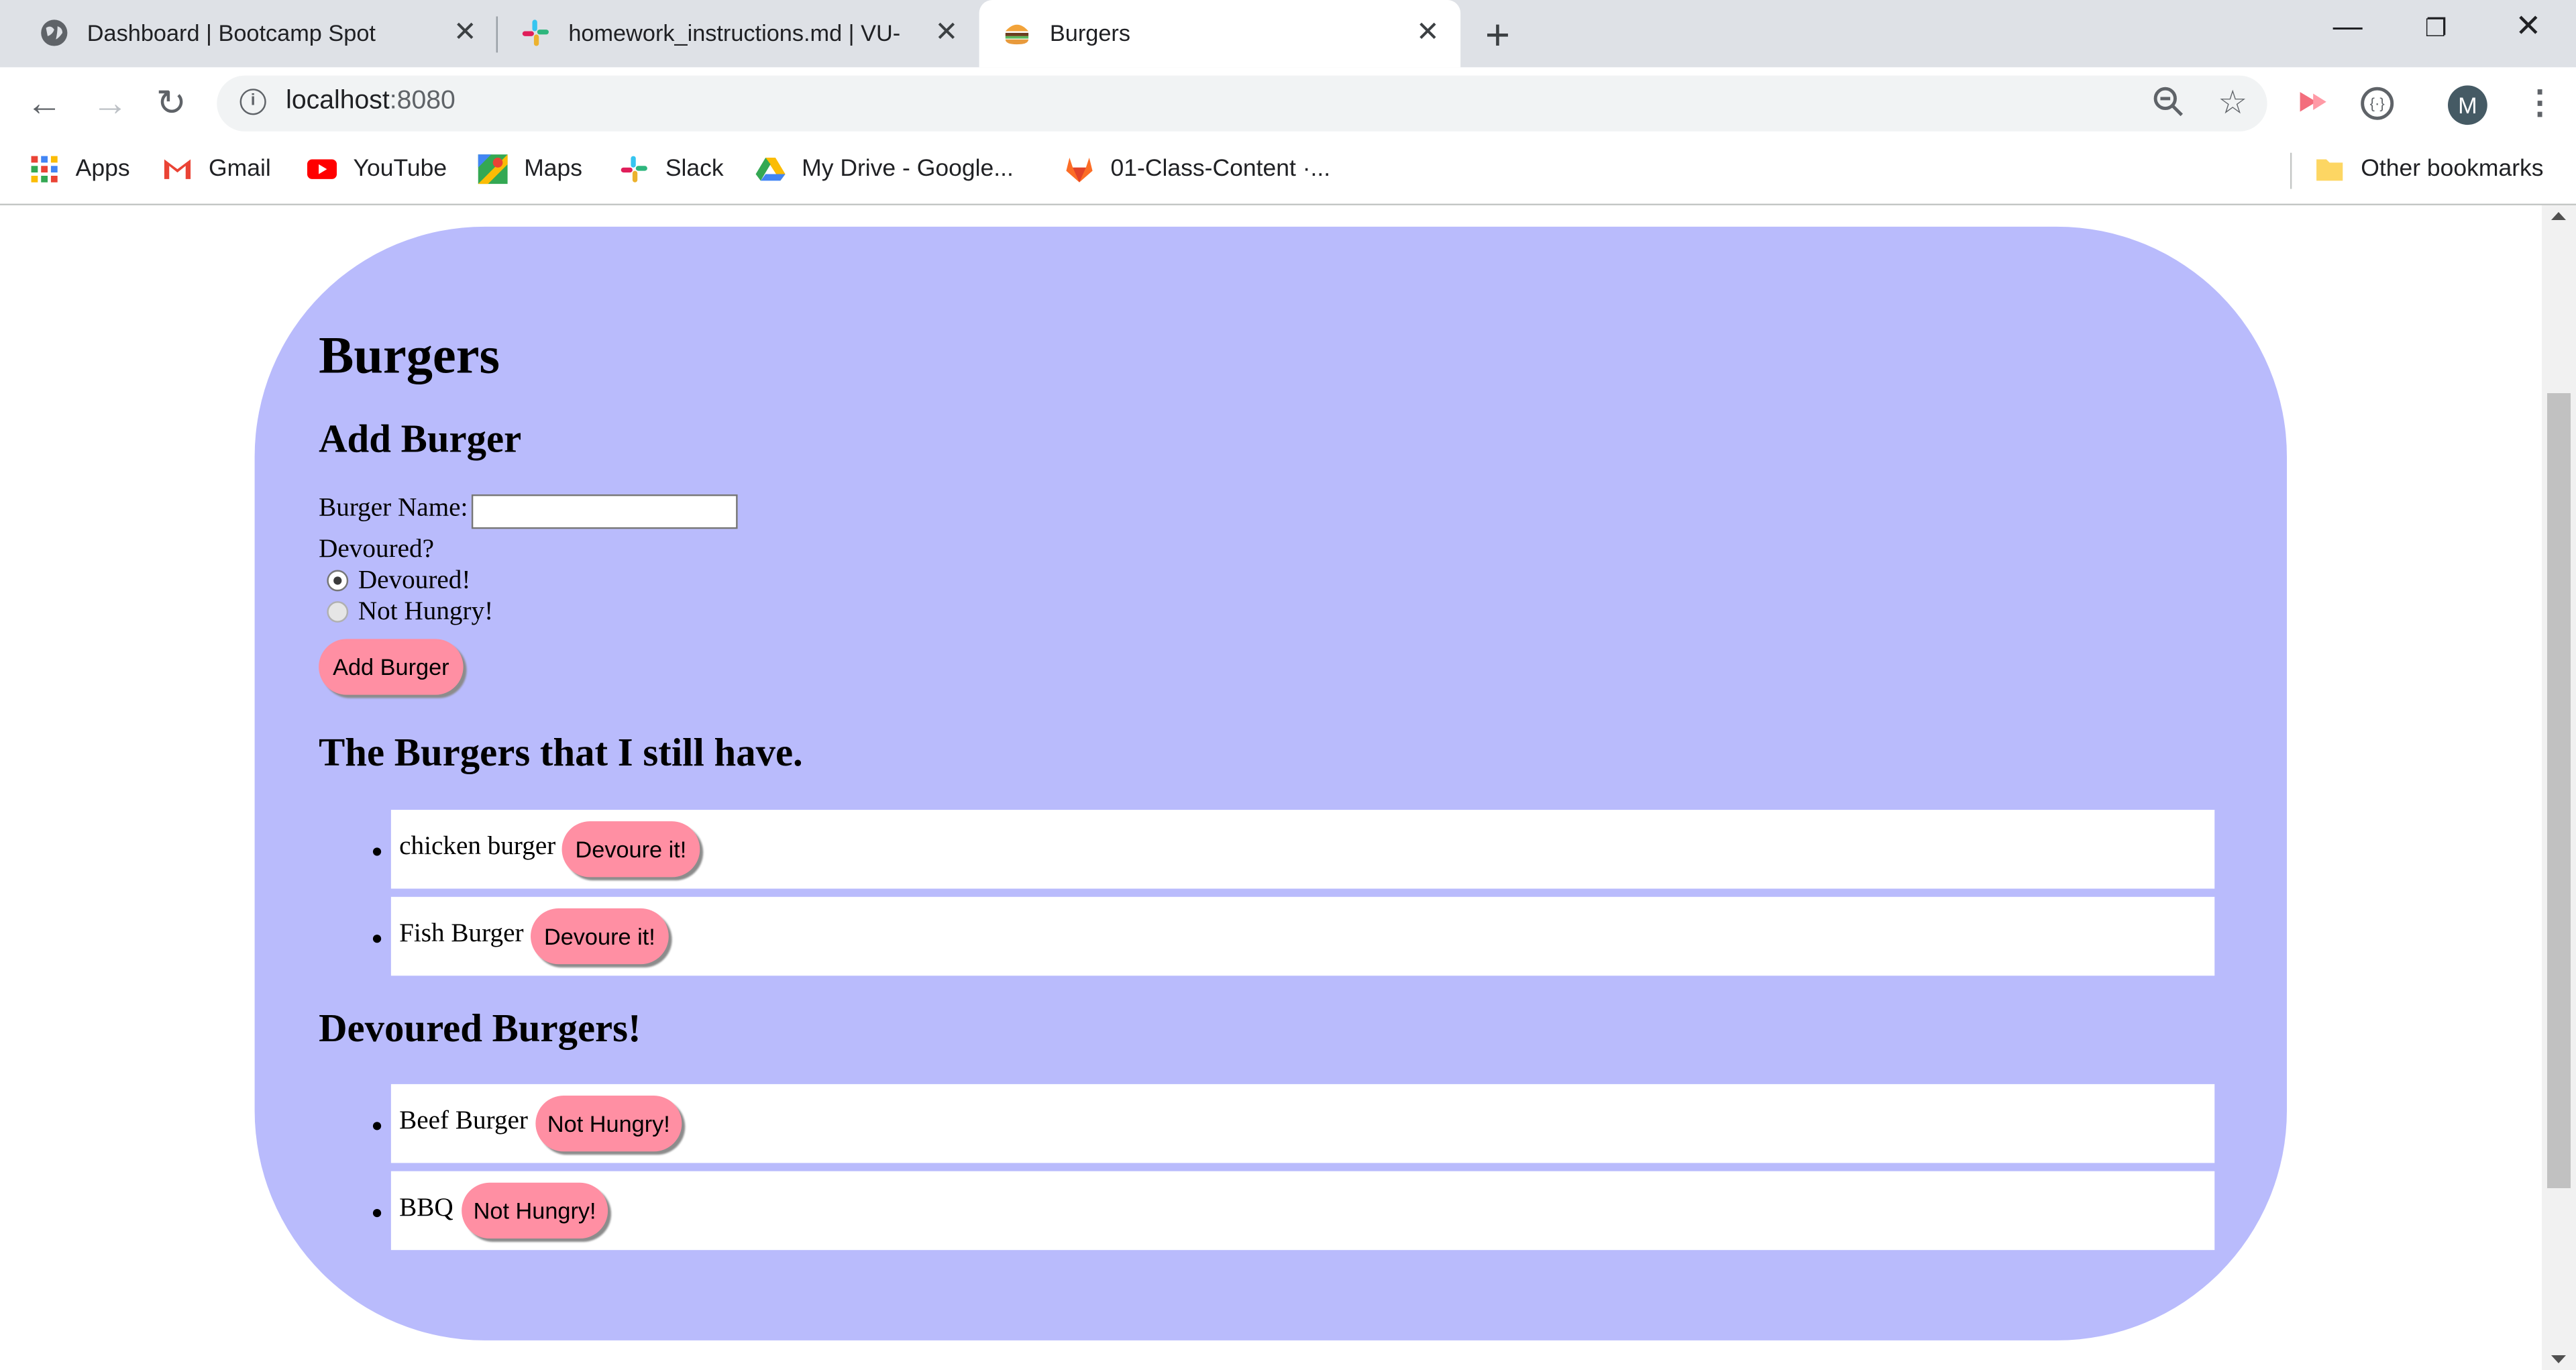 This screenshot has height=1370, width=2576. Describe the element at coordinates (2558, 1359) in the screenshot. I see `scroll-down-arrow-icon` at that location.